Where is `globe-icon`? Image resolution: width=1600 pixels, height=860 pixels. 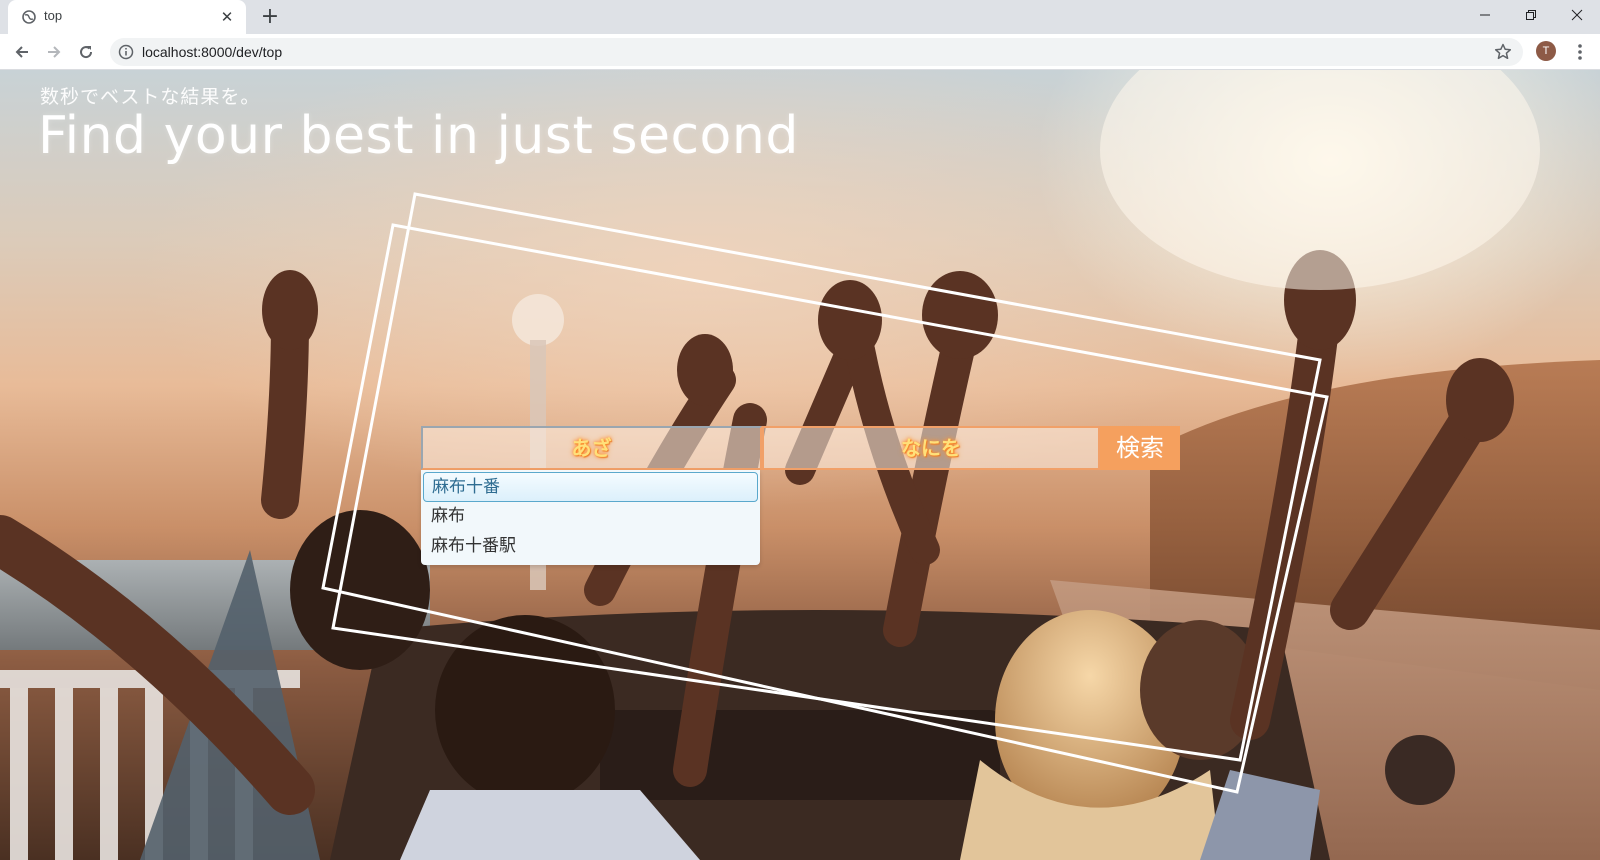 globe-icon is located at coordinates (29, 17).